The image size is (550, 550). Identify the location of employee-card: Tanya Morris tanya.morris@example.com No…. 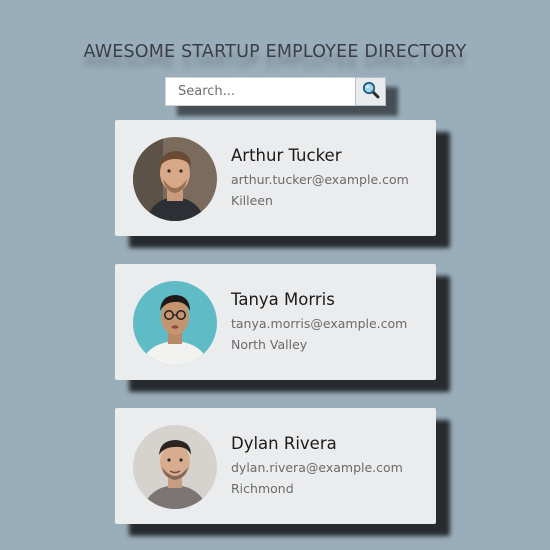
(275, 322).